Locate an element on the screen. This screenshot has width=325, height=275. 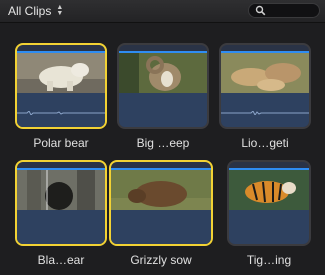
clip-name: Bla…ear is located at coordinates (61, 260).